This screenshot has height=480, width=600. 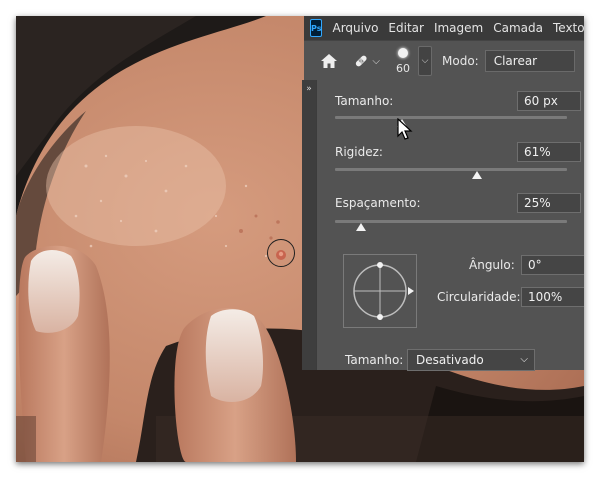 I want to click on rigidez-value: 61%, so click(x=537, y=152).